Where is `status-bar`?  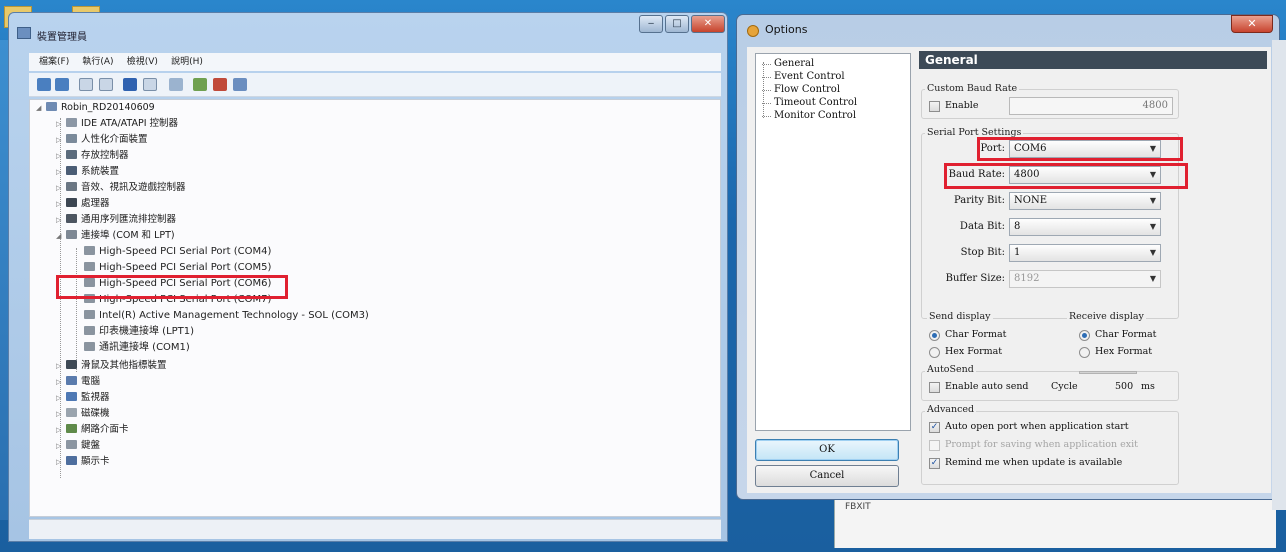 status-bar is located at coordinates (375, 529).